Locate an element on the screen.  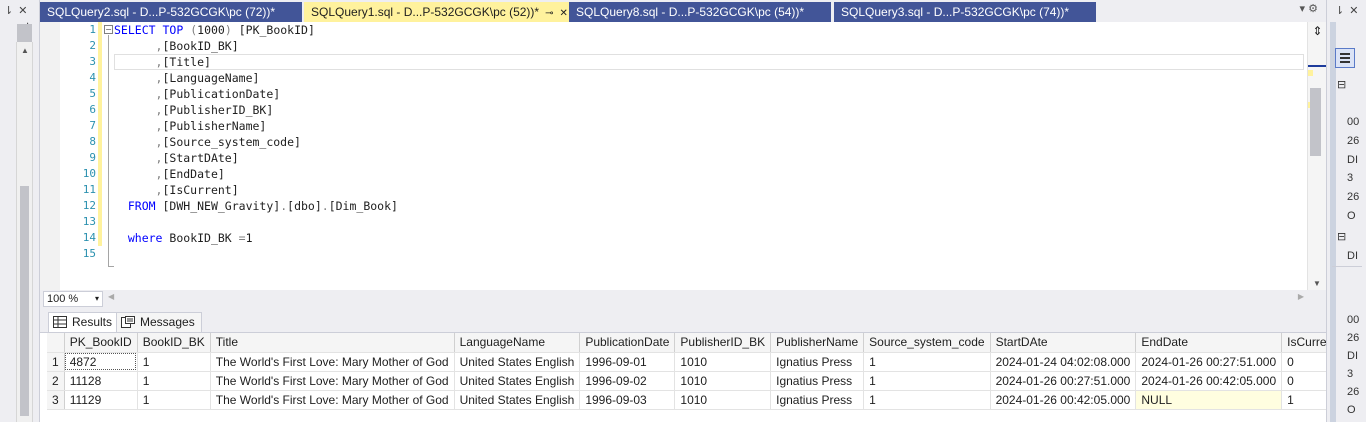
grid-cell: 1996-09-01 is located at coordinates (627, 362).